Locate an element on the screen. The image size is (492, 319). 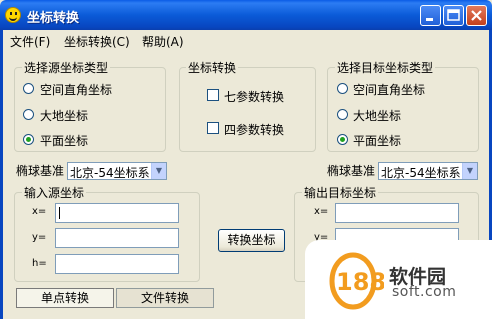
source-radio-geodetic is located at coordinates (28, 114).